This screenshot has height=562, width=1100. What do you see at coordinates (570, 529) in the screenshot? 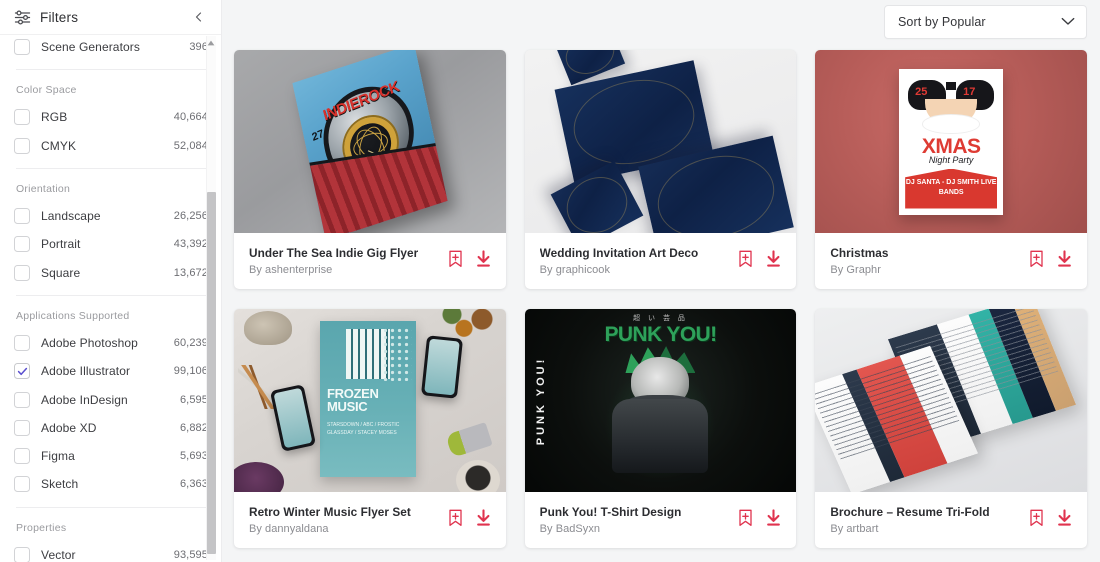
I see `design-author: By BadSyxn` at bounding box center [570, 529].